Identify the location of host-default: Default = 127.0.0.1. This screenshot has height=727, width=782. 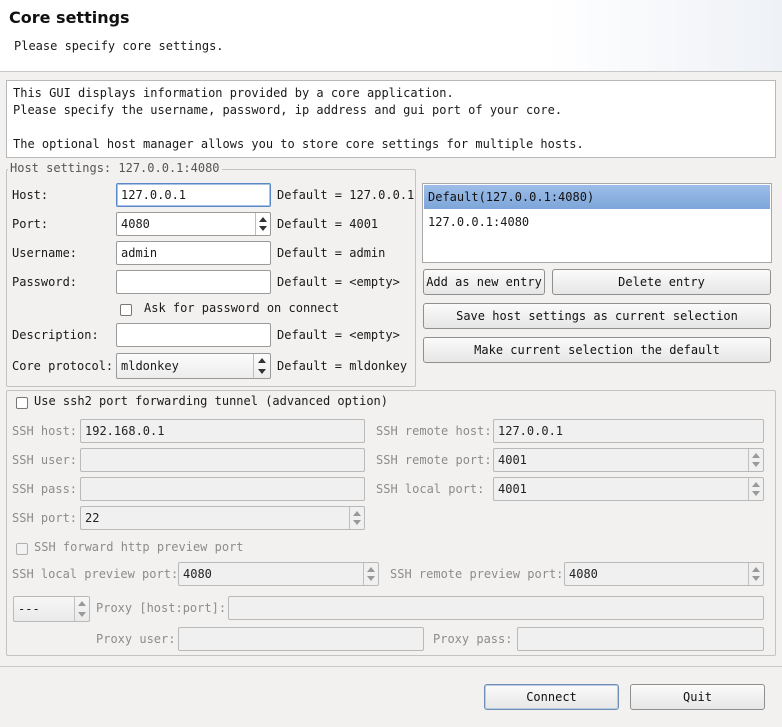
(346, 195).